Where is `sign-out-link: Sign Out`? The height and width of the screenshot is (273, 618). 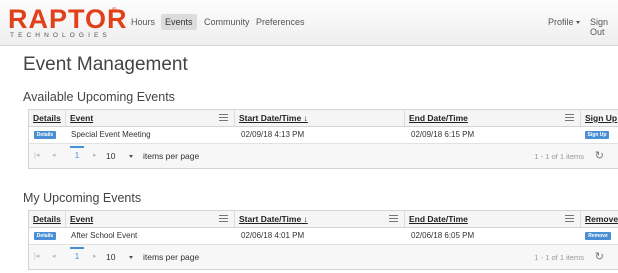
sign-out-link: Sign Out is located at coordinates (602, 27).